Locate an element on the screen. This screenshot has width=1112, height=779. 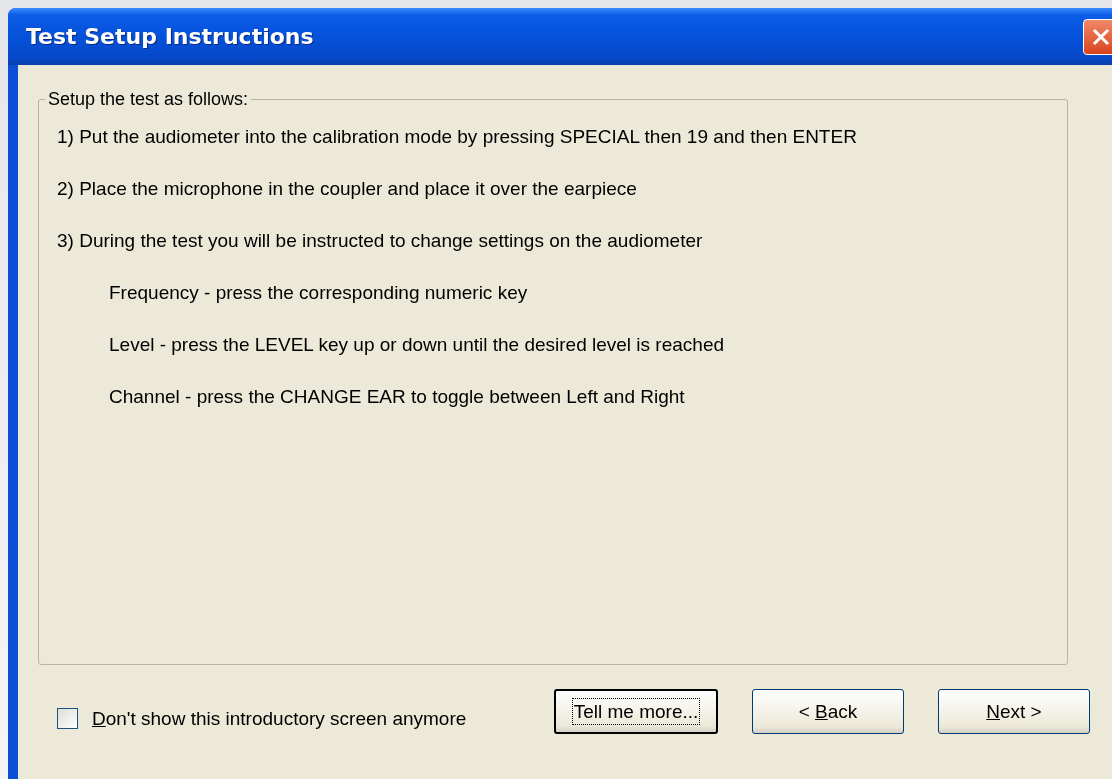
instruction-detail: Level - press the LEVEL key up or down until the desired level is reached is located at coordinates (417, 345).